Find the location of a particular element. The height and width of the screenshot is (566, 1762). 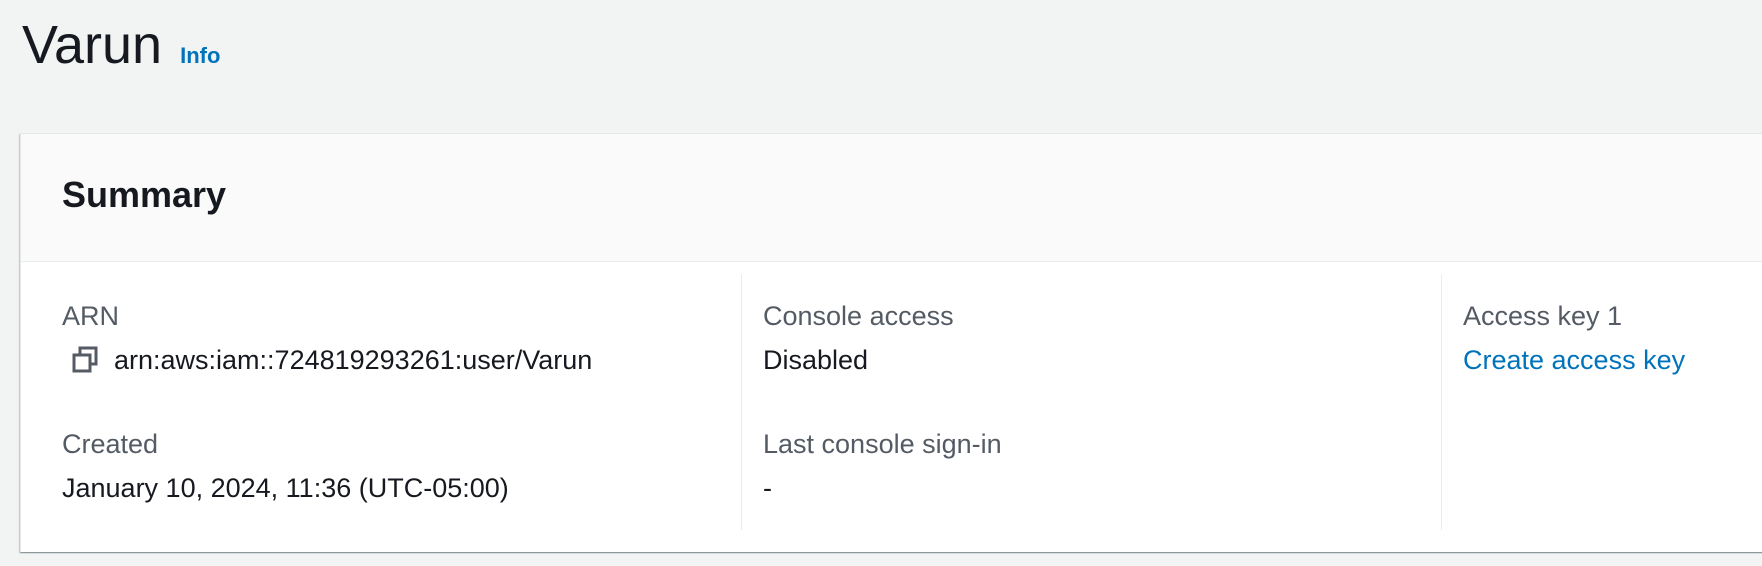

console-access-field: Console access Disabled is located at coordinates (858, 338).